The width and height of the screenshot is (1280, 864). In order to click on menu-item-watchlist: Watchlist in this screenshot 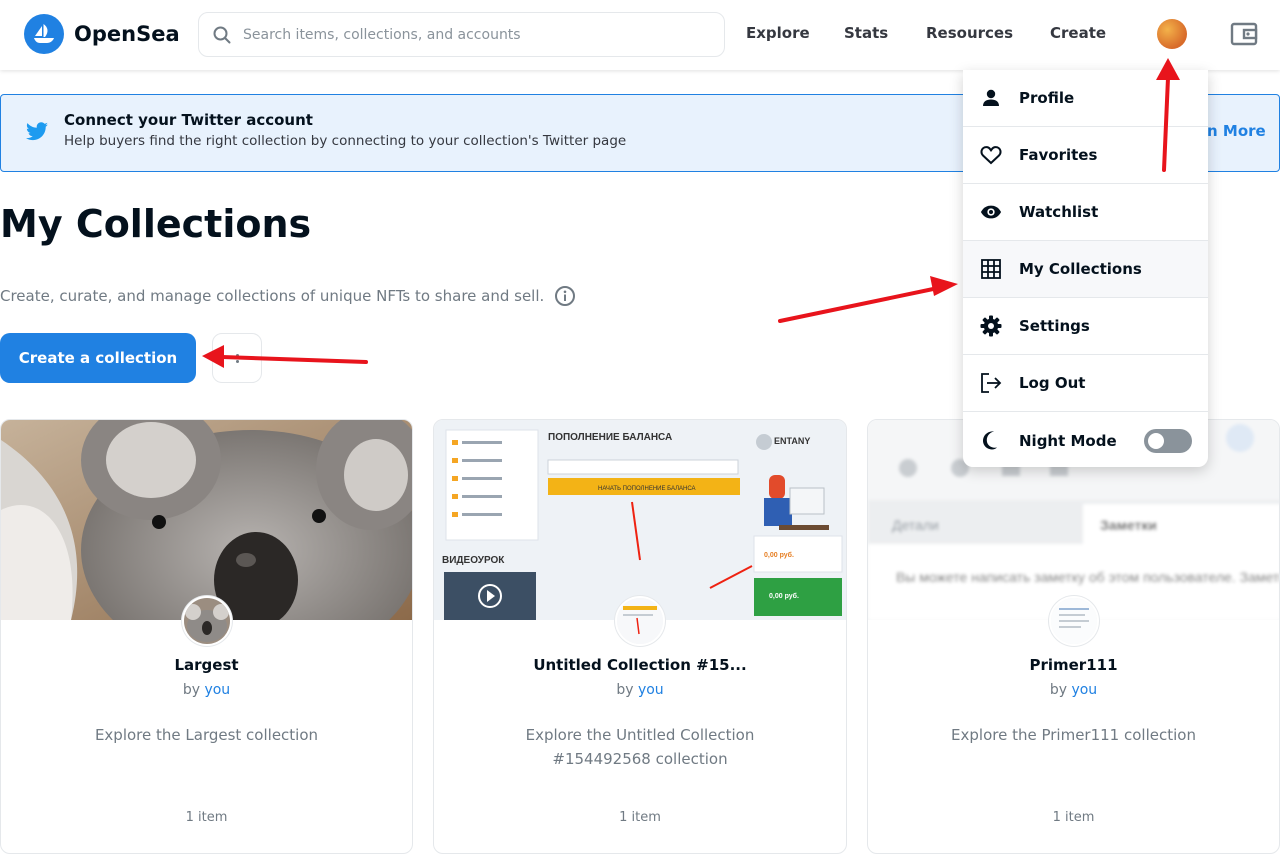, I will do `click(1085, 212)`.